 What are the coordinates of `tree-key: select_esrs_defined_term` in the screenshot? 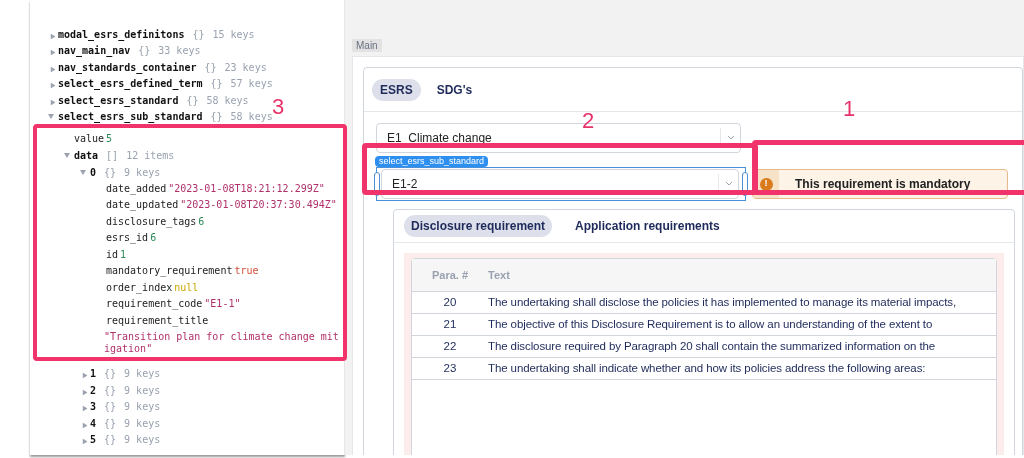 It's located at (130, 84).